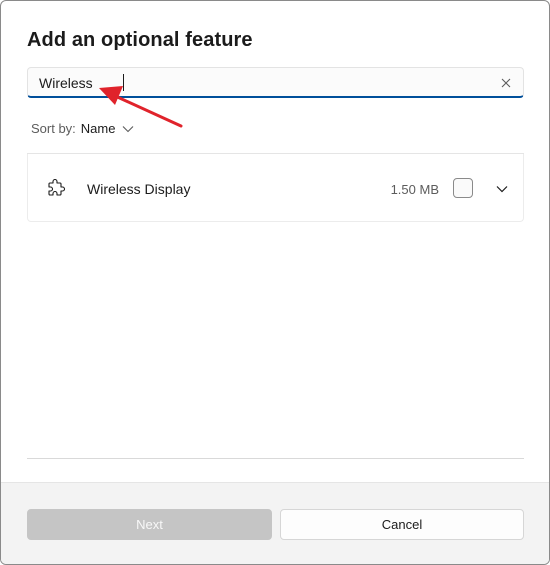 The height and width of the screenshot is (565, 550). Describe the element at coordinates (463, 188) in the screenshot. I see `feature-checkbox` at that location.